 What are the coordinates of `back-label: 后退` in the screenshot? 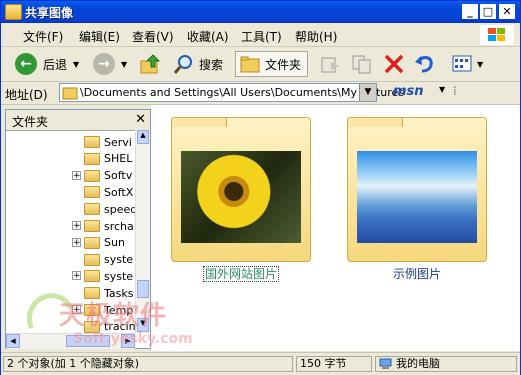 It's located at (55, 64).